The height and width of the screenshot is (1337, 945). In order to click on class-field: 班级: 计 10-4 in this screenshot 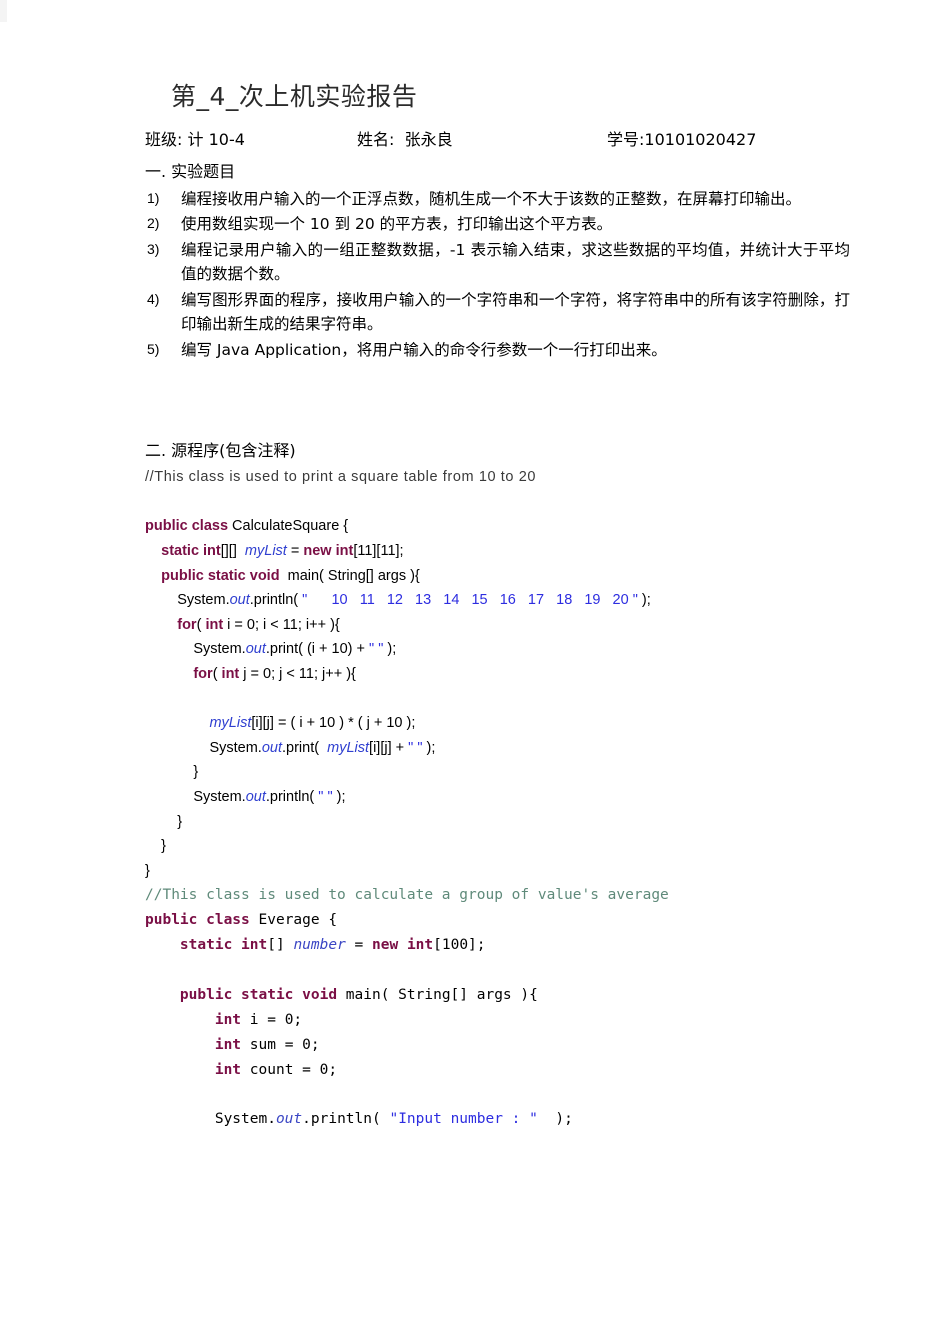, I will do `click(251, 138)`.